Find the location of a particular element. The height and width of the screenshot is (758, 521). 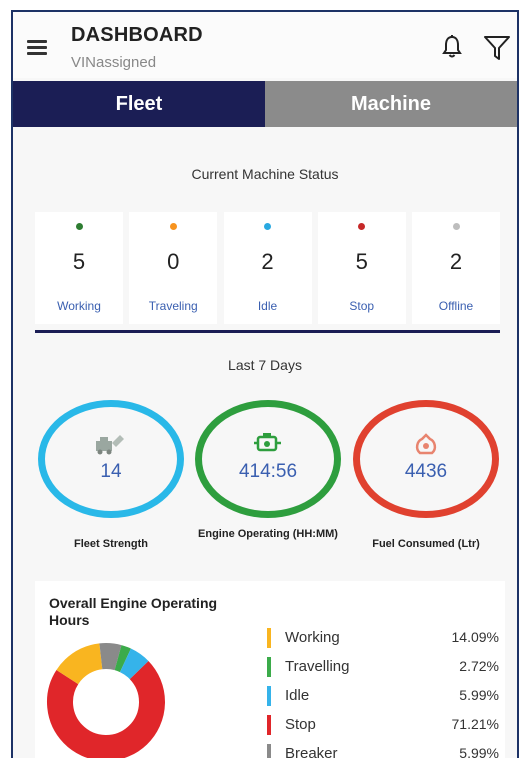

legend-item-working: Working 14.09% is located at coordinates (383, 639).